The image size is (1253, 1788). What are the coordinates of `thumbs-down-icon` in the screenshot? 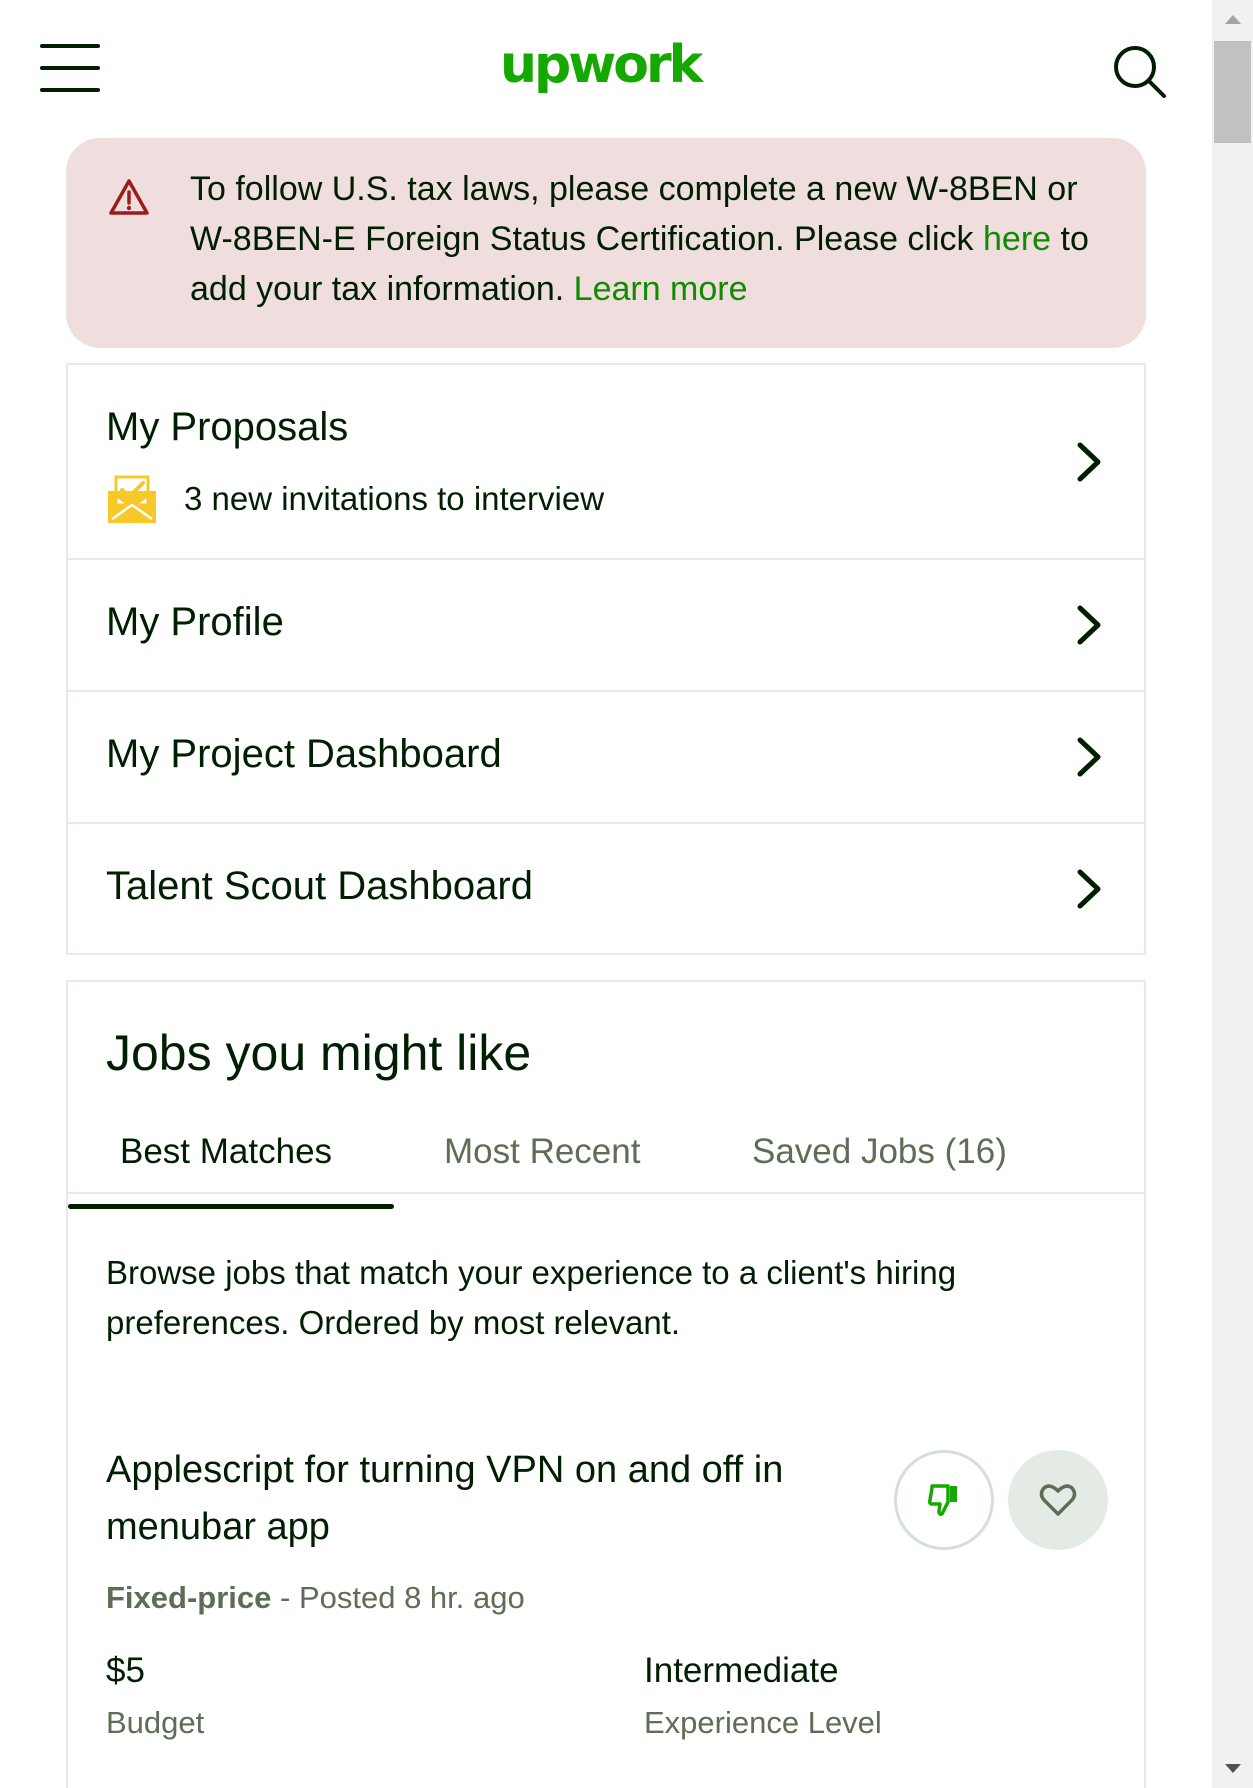 It's located at (942, 1500).